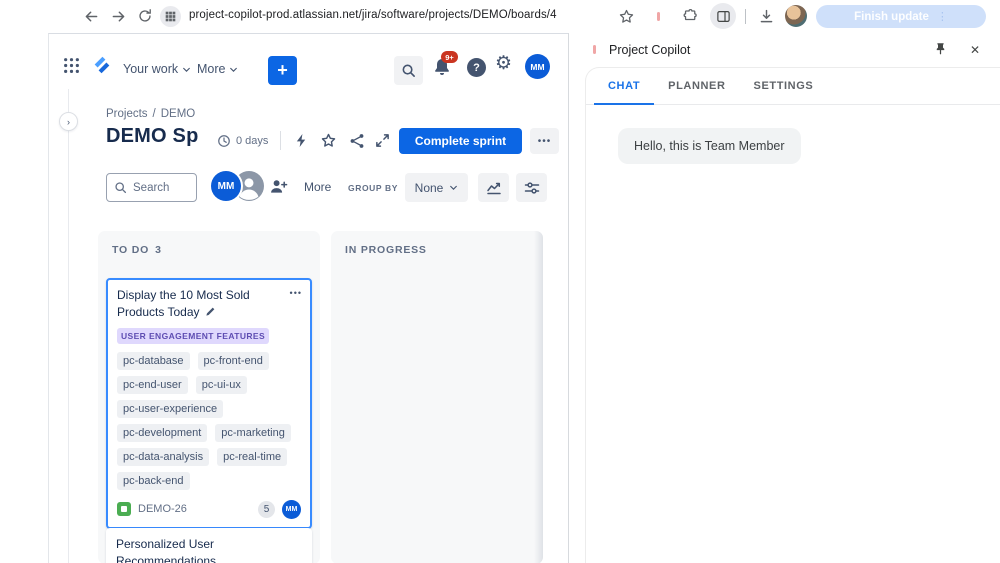 The height and width of the screenshot is (563, 1000). What do you see at coordinates (160, 187) in the screenshot?
I see `board-search-input` at bounding box center [160, 187].